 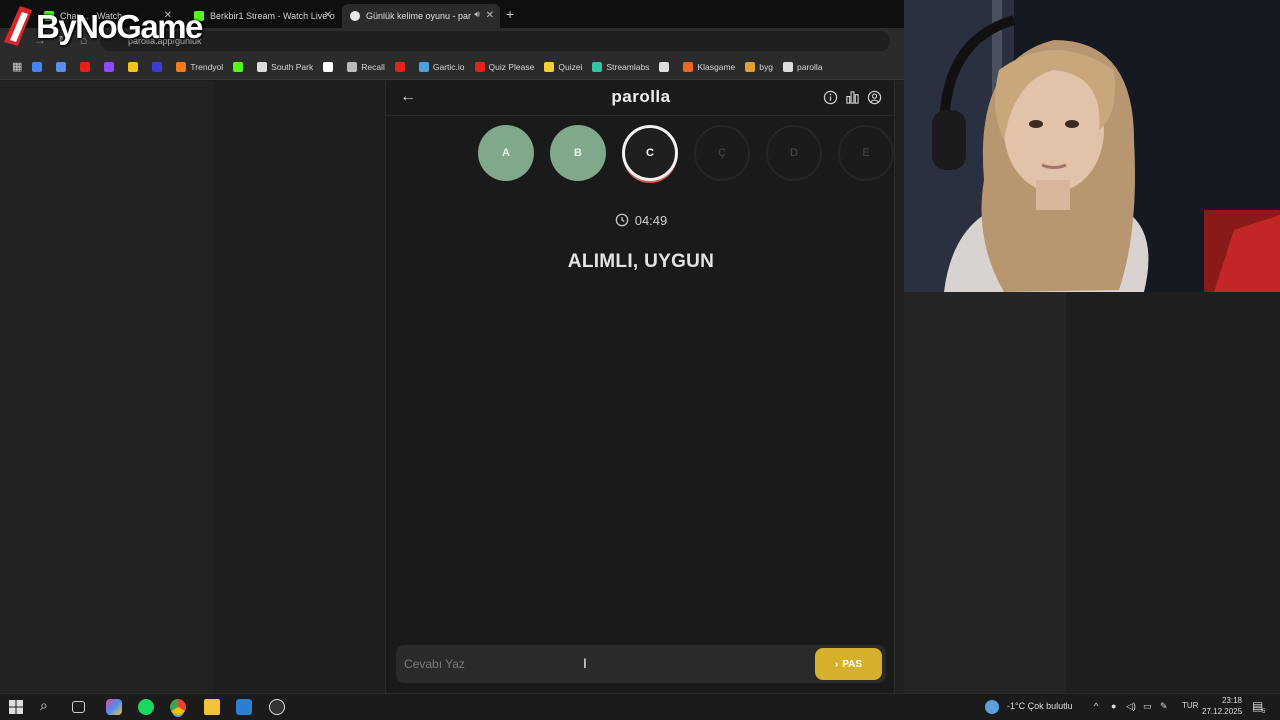 I want to click on pass-button: › PAS, so click(x=848, y=664).